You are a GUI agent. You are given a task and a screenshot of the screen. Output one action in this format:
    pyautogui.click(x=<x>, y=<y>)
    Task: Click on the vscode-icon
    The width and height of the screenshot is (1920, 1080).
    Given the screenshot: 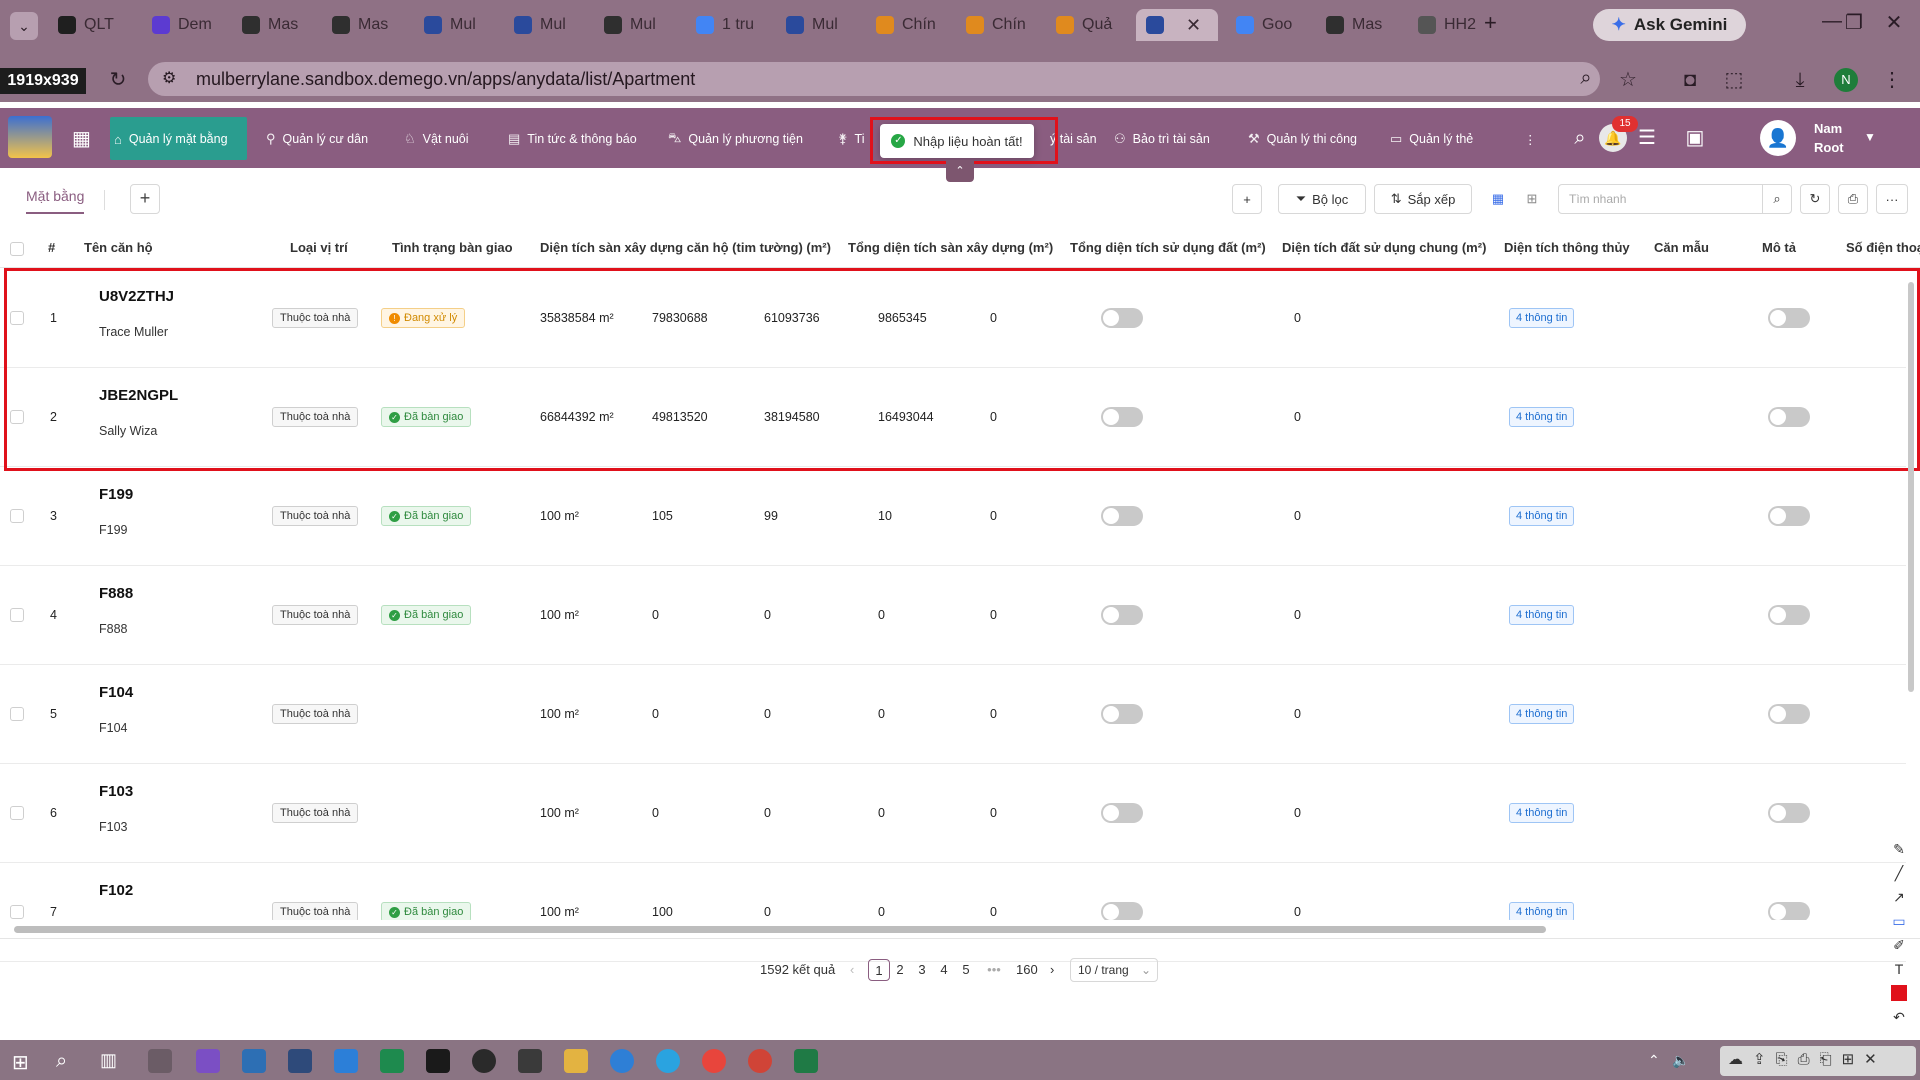 What is the action you would take?
    pyautogui.click(x=346, y=1061)
    